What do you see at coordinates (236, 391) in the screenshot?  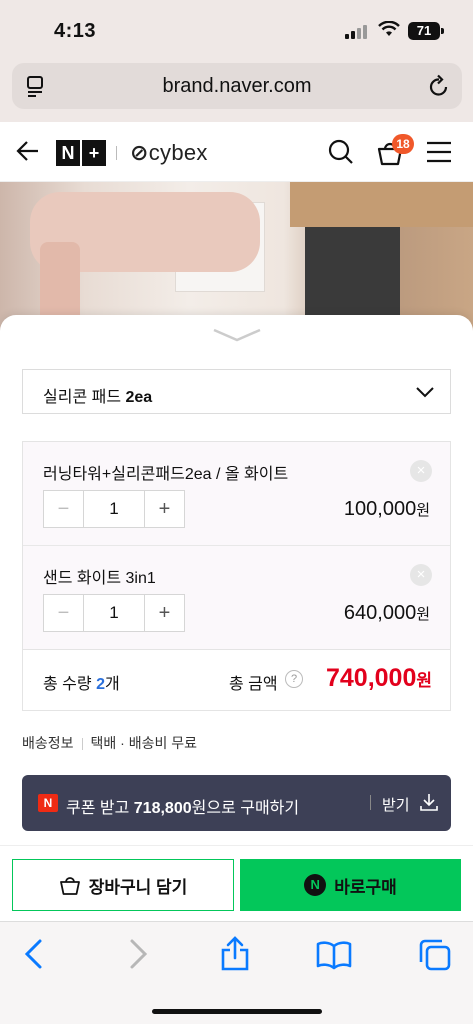 I see `option-select-dropdown: 실리콘 패드 2ea` at bounding box center [236, 391].